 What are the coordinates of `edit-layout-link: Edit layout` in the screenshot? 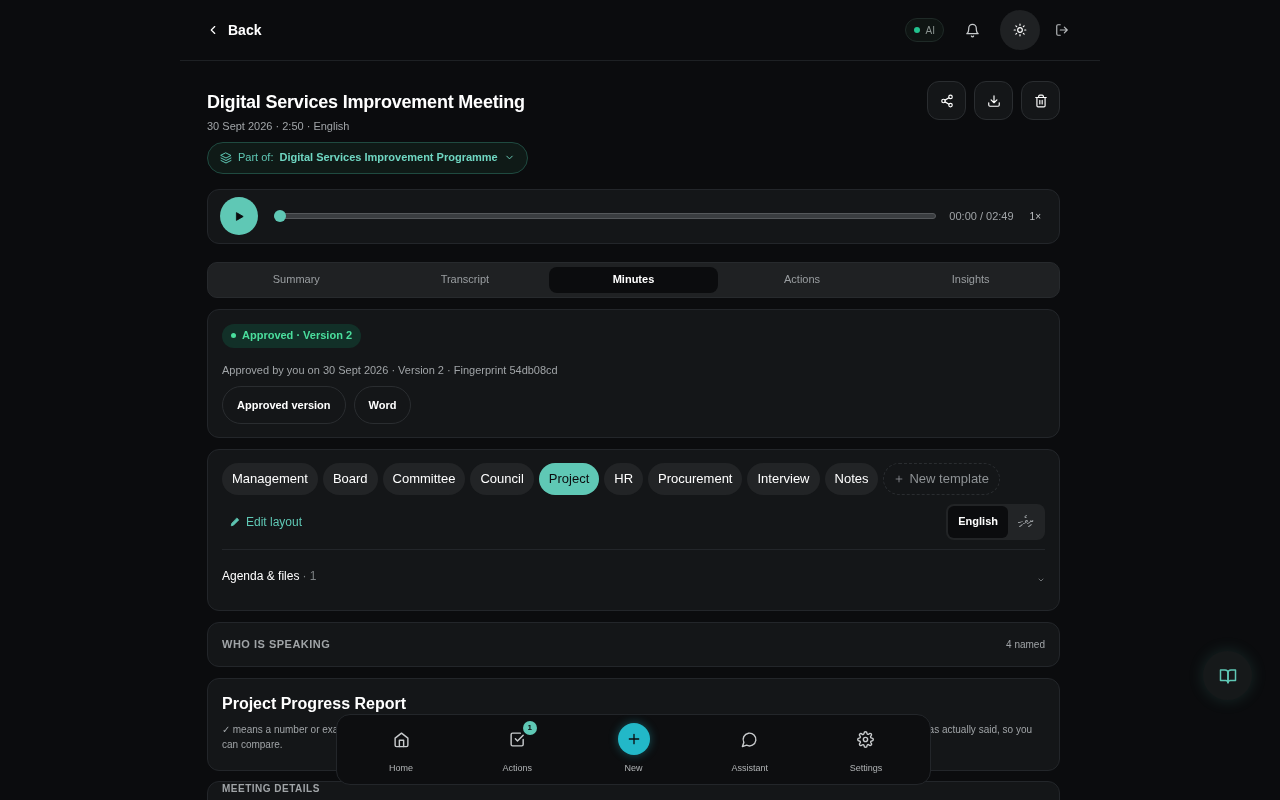 It's located at (266, 521).